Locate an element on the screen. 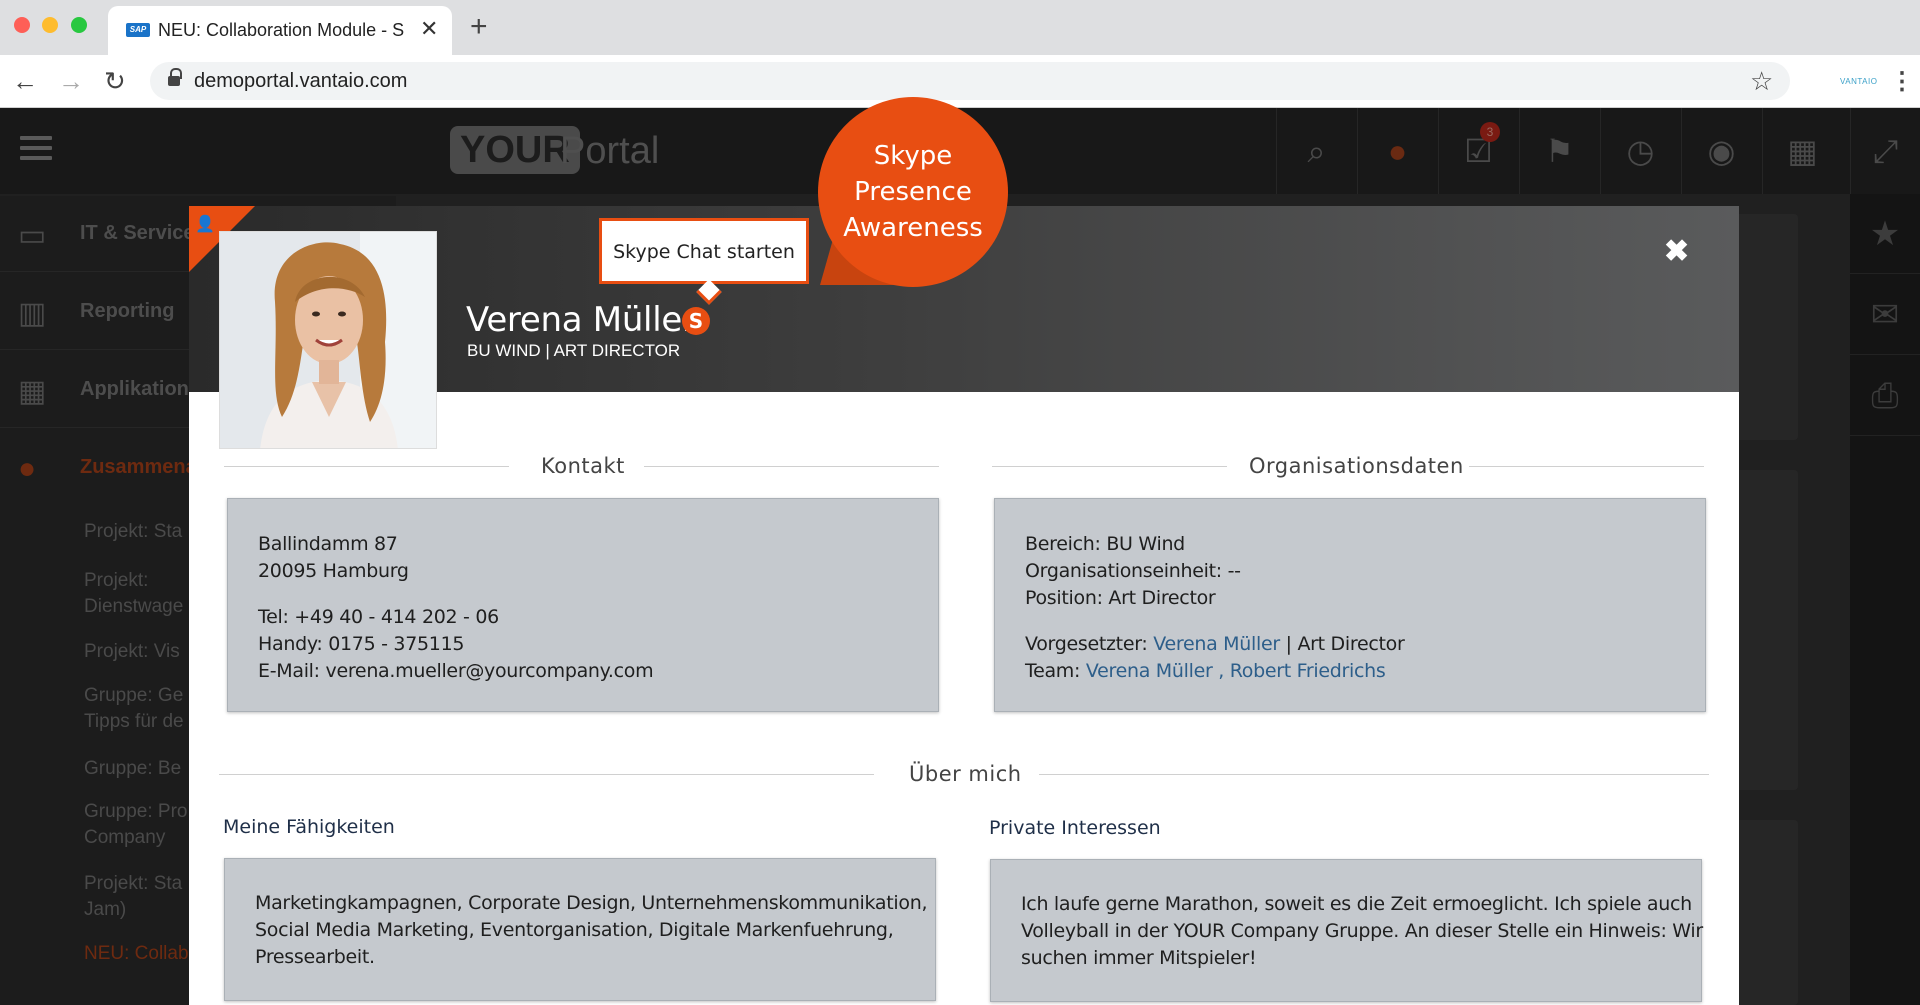  sidebar-item-label: Zusammena is located at coordinates (138, 467).